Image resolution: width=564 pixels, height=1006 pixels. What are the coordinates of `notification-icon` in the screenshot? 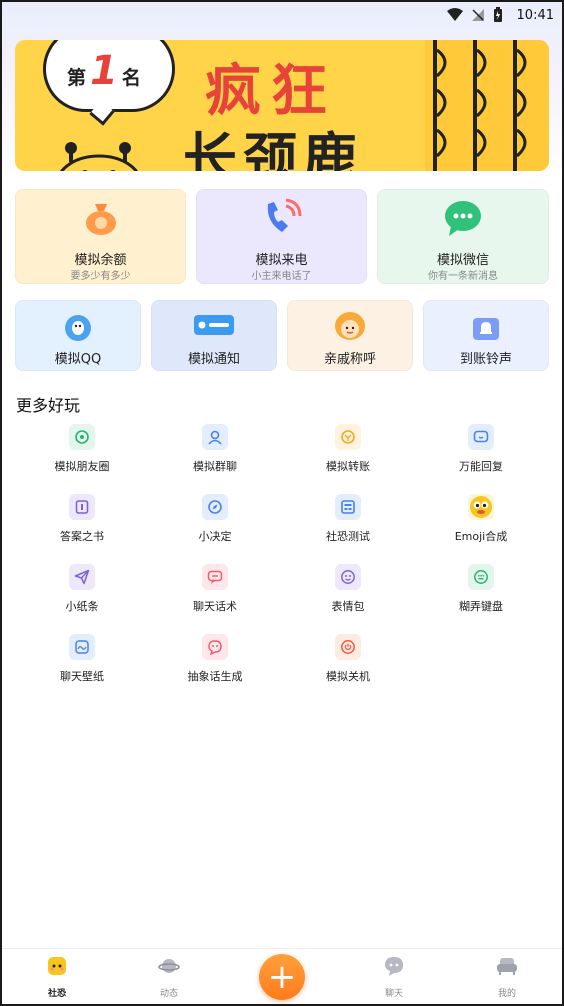 It's located at (214, 325).